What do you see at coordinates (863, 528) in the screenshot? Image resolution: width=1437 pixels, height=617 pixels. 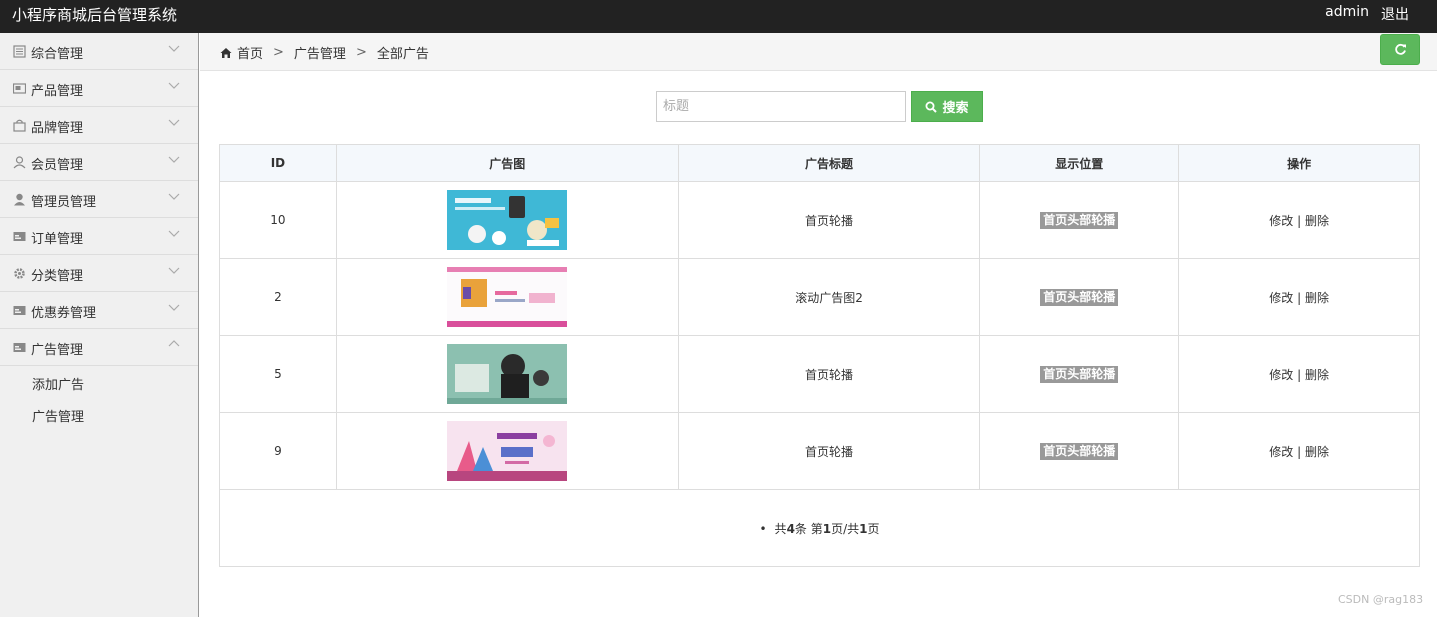 I see `pager-page-count: 1` at bounding box center [863, 528].